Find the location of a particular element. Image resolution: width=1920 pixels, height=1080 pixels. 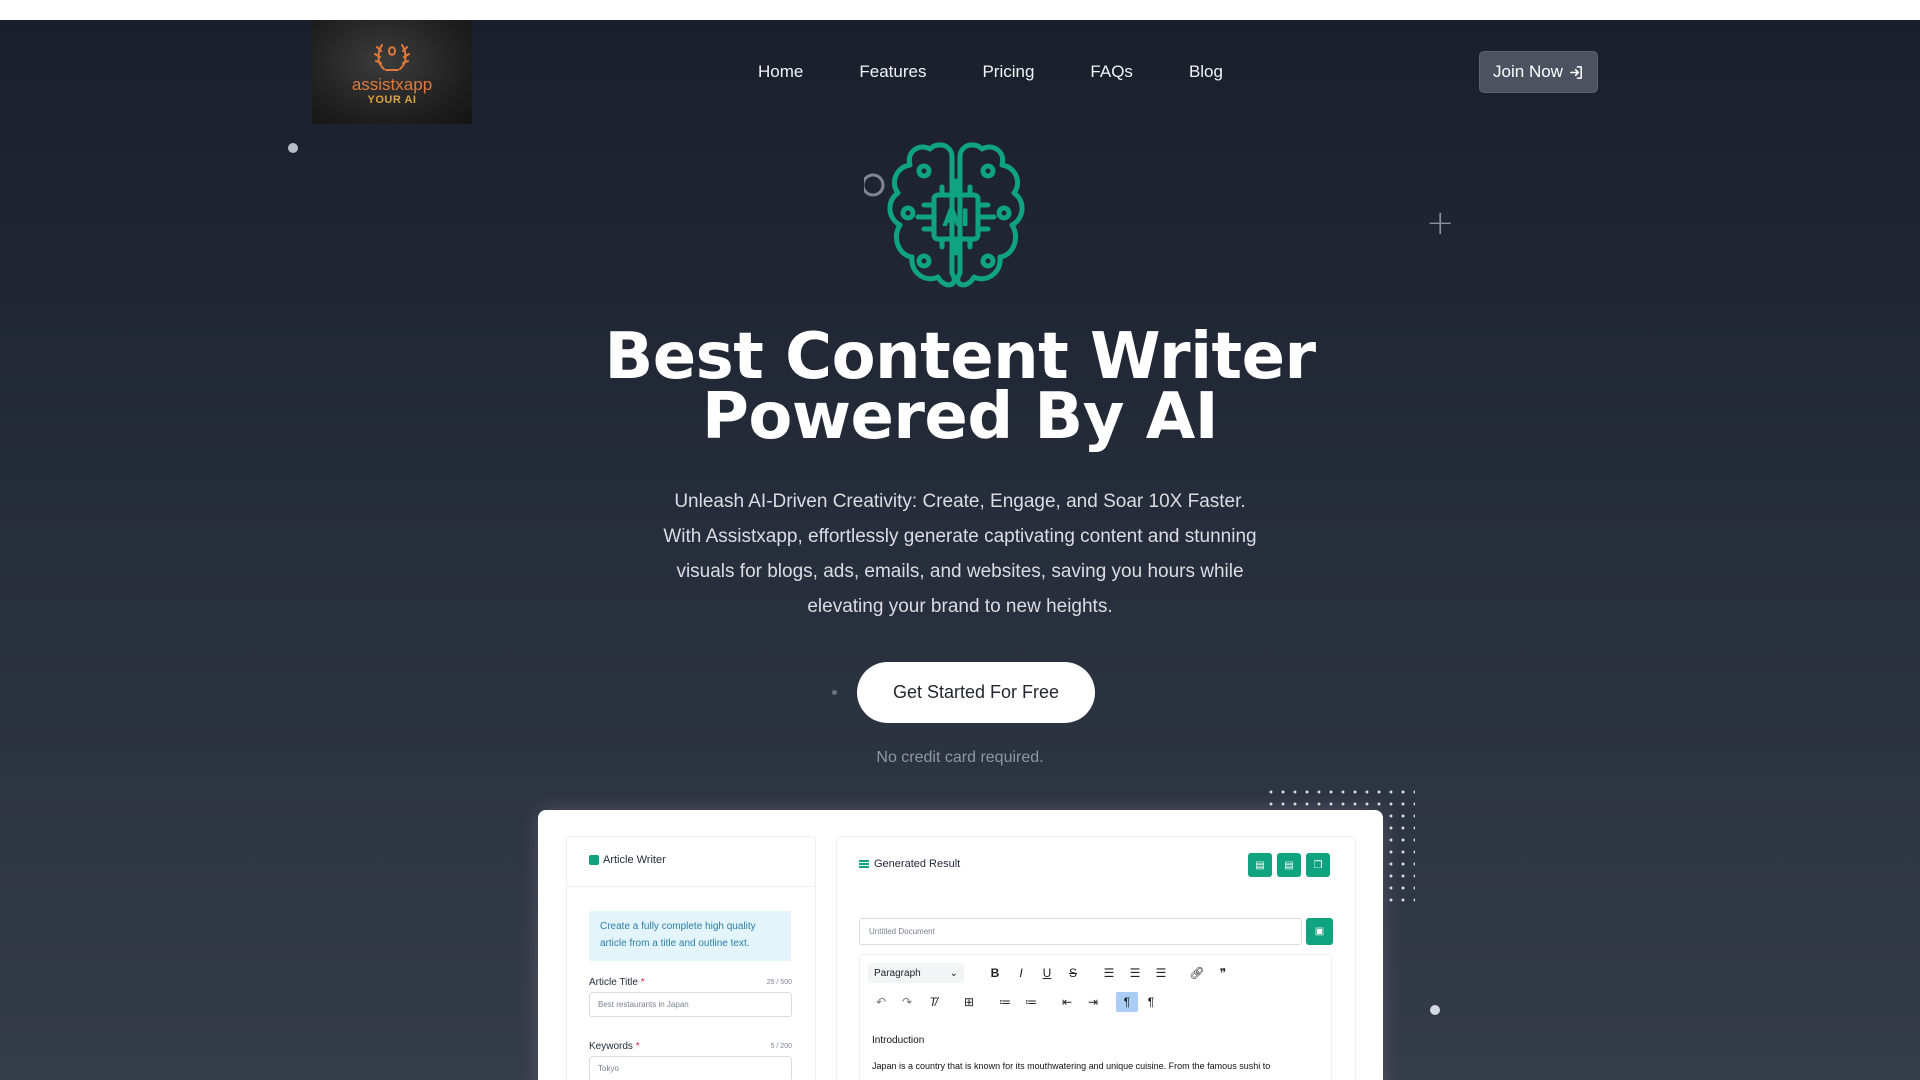

hero-title-line-1: Best Content Writer is located at coordinates (960, 357).